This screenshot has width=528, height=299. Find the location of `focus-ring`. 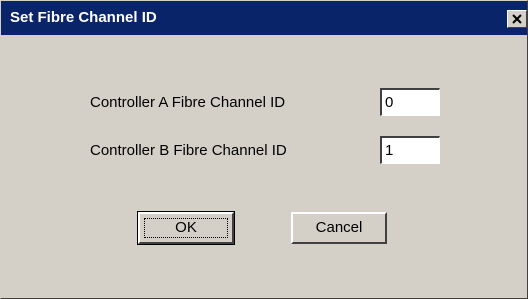

focus-ring is located at coordinates (186, 228).